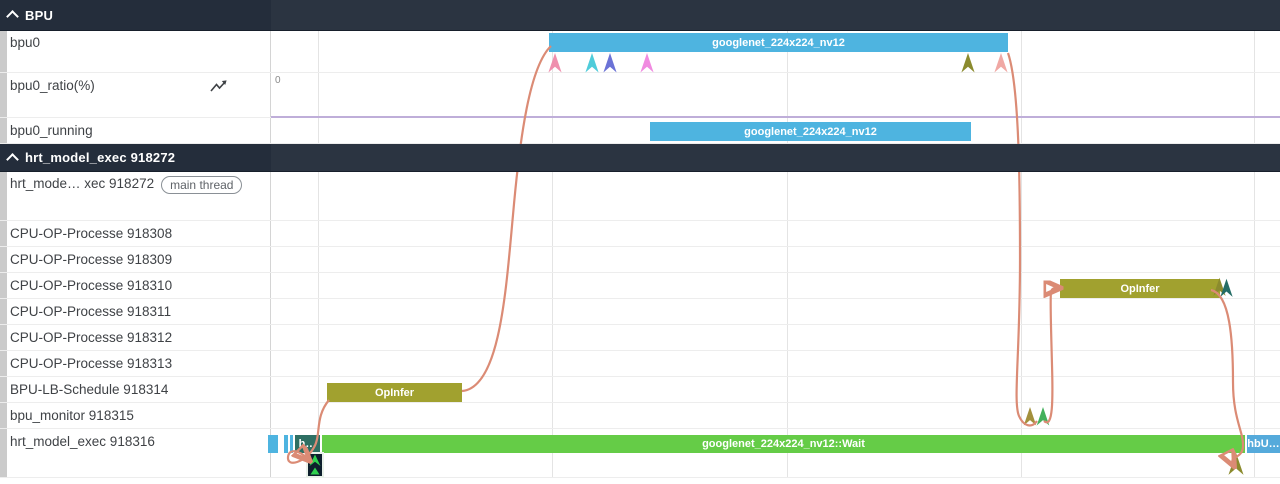  I want to click on group-header-hrt-model-exec: hrt_model_exec 918272, so click(640, 158).